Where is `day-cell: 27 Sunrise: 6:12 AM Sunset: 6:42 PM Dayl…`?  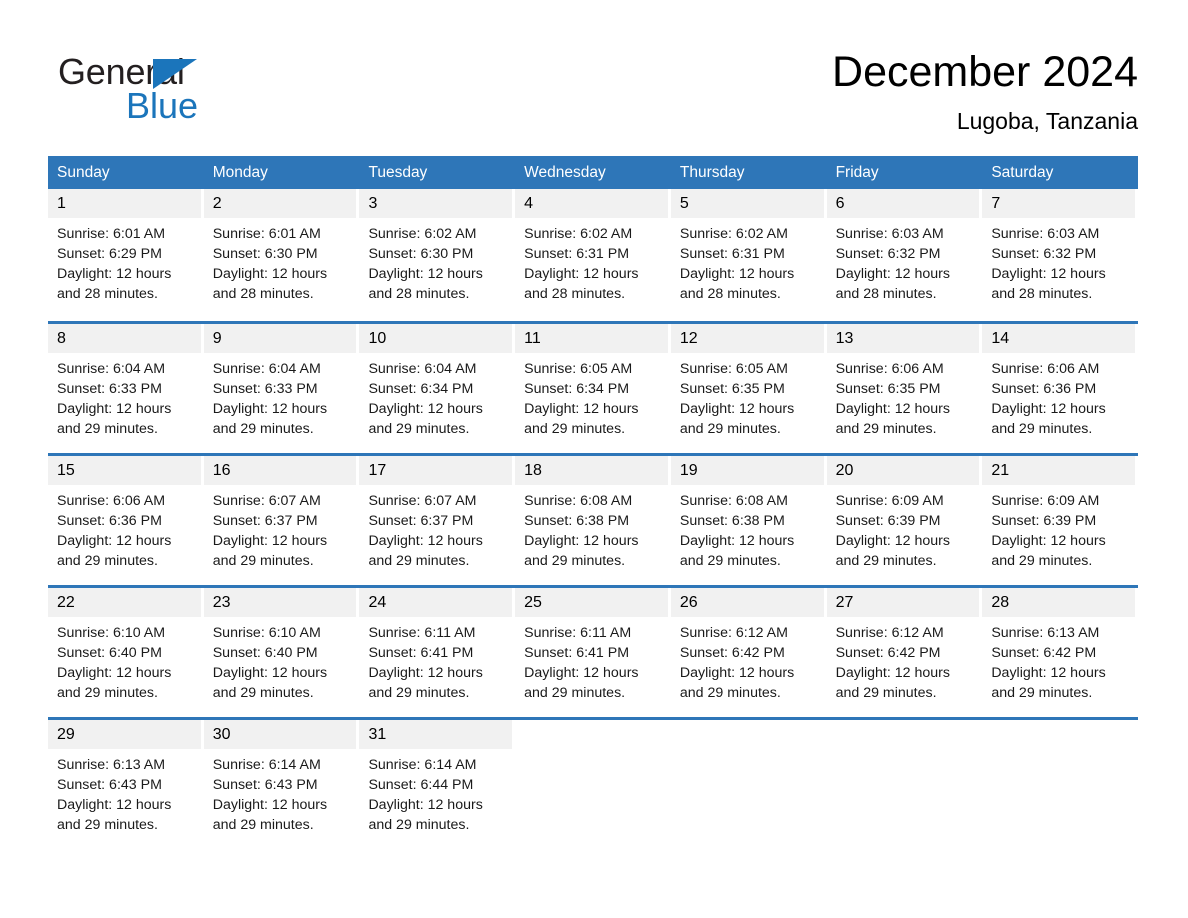
day-cell: 27 Sunrise: 6:12 AM Sunset: 6:42 PM Dayl… is located at coordinates (904, 652).